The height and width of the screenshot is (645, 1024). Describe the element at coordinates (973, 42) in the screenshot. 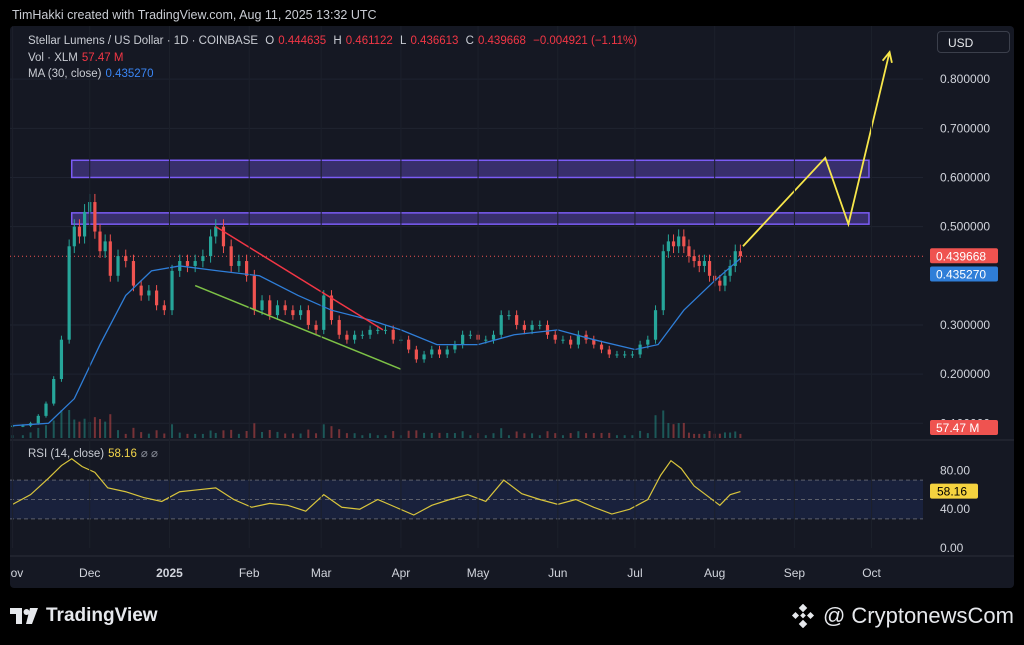

I see `currency-button: USD` at that location.